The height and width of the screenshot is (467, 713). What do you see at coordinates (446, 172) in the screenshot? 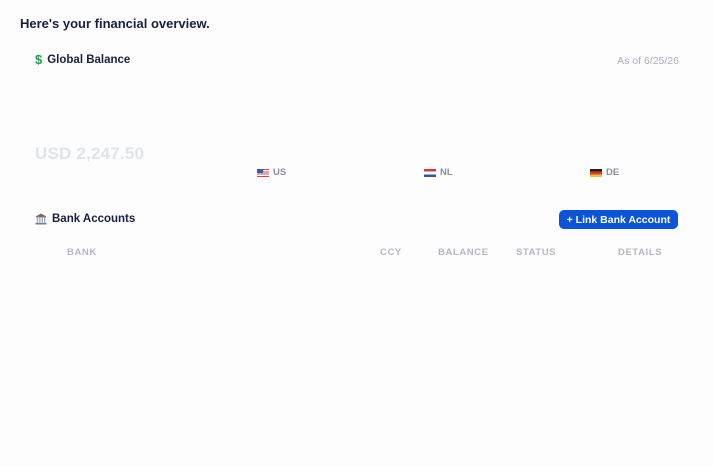
I see `region-nl-code: NL` at bounding box center [446, 172].